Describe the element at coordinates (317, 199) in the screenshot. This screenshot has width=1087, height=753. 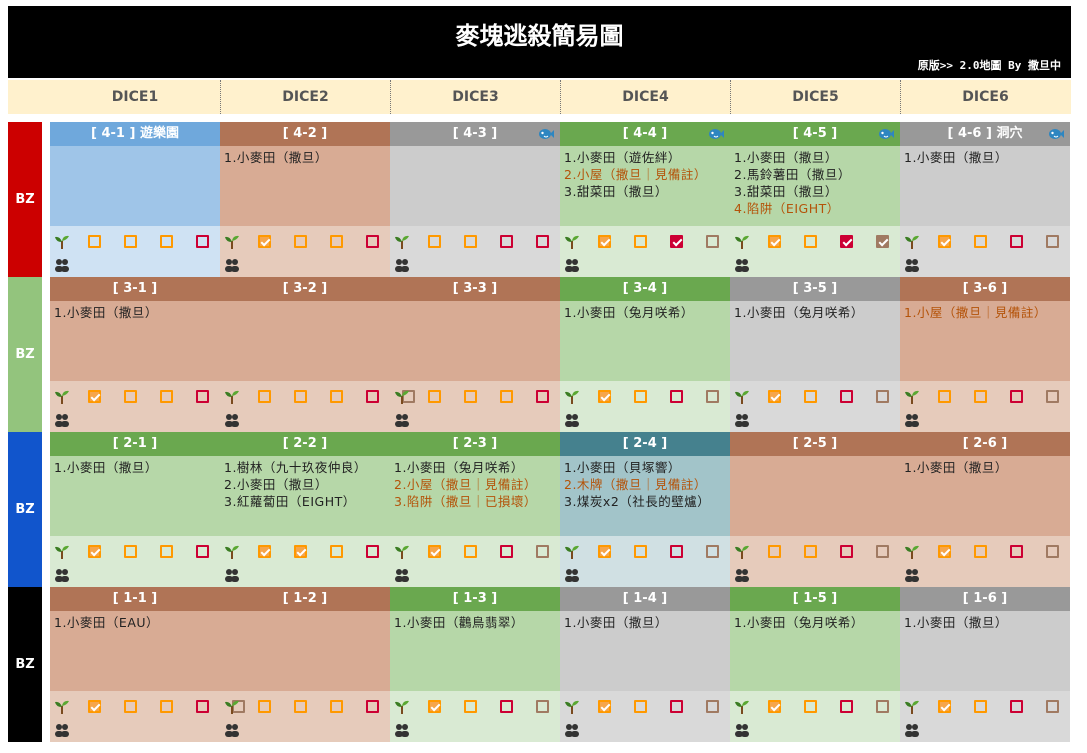
I see `map-cell: [ 4-2 ] 1.小麥田（撒旦）` at that location.